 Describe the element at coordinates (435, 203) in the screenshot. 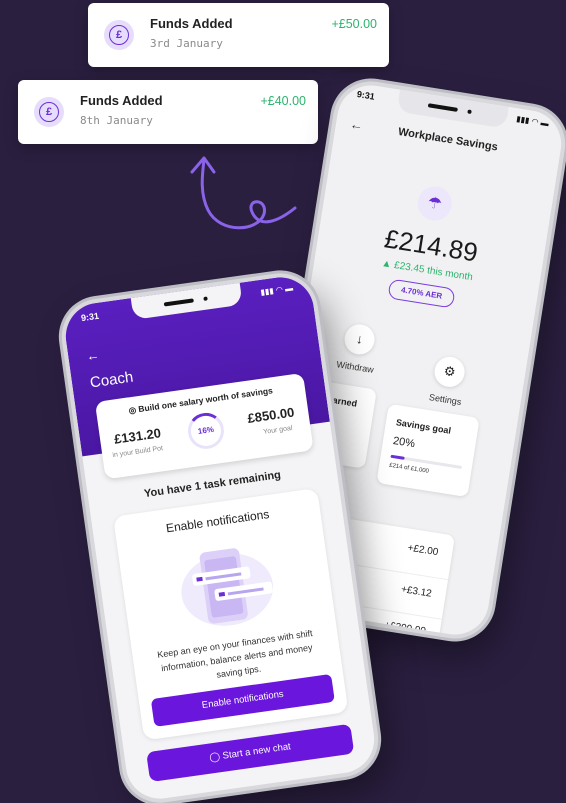

I see `umbrella-icon: ☂` at that location.